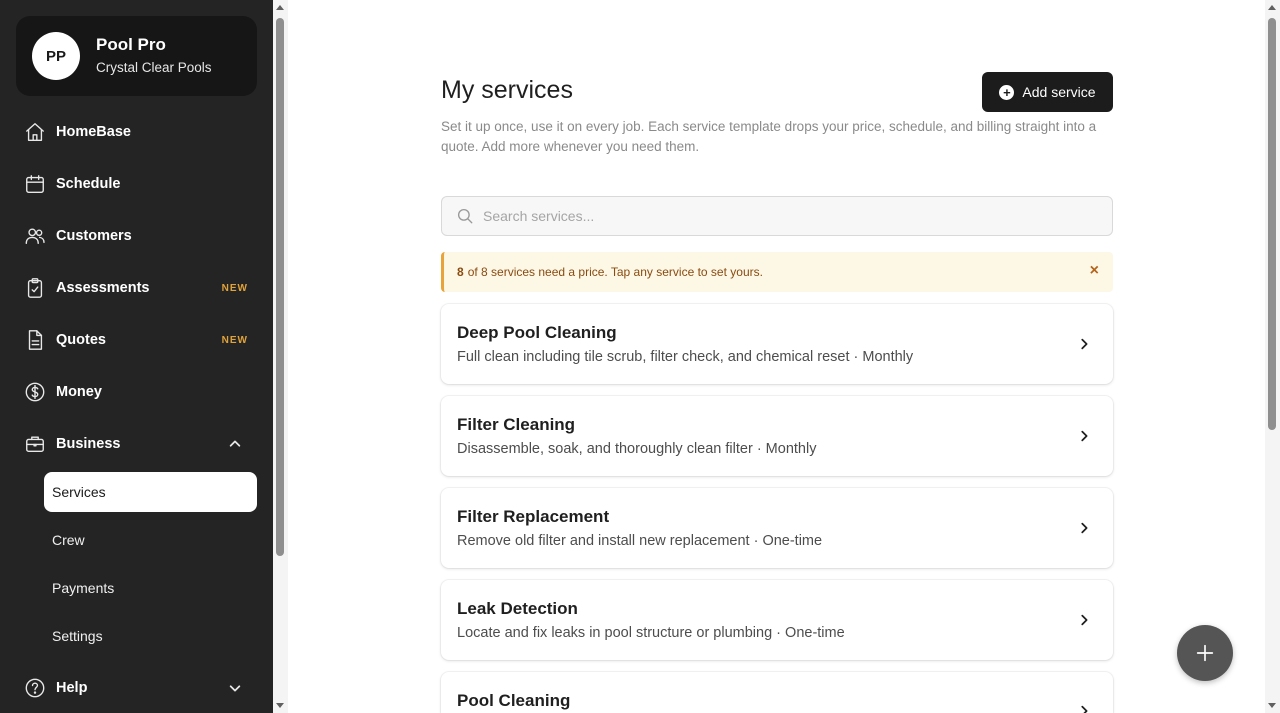 The width and height of the screenshot is (1280, 713). I want to click on home-icon, so click(35, 132).